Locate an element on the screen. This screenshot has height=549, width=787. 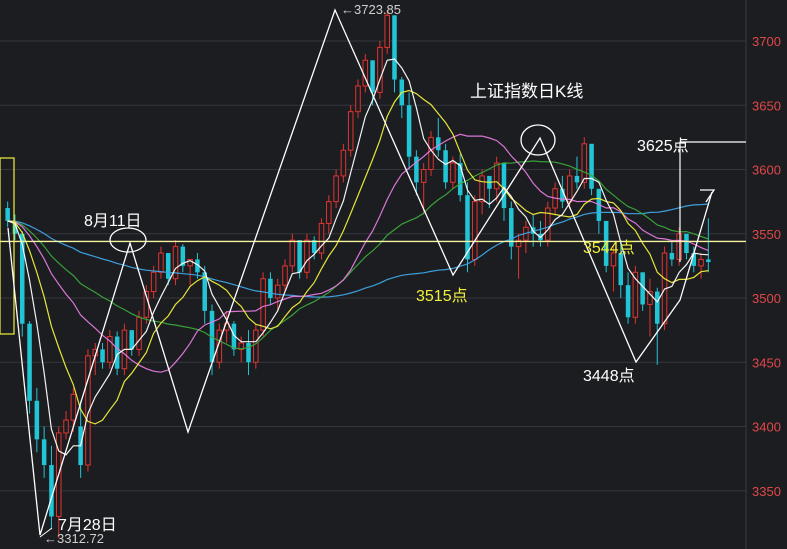
price-tick-label-3350: 3350 is located at coordinates (766, 491).